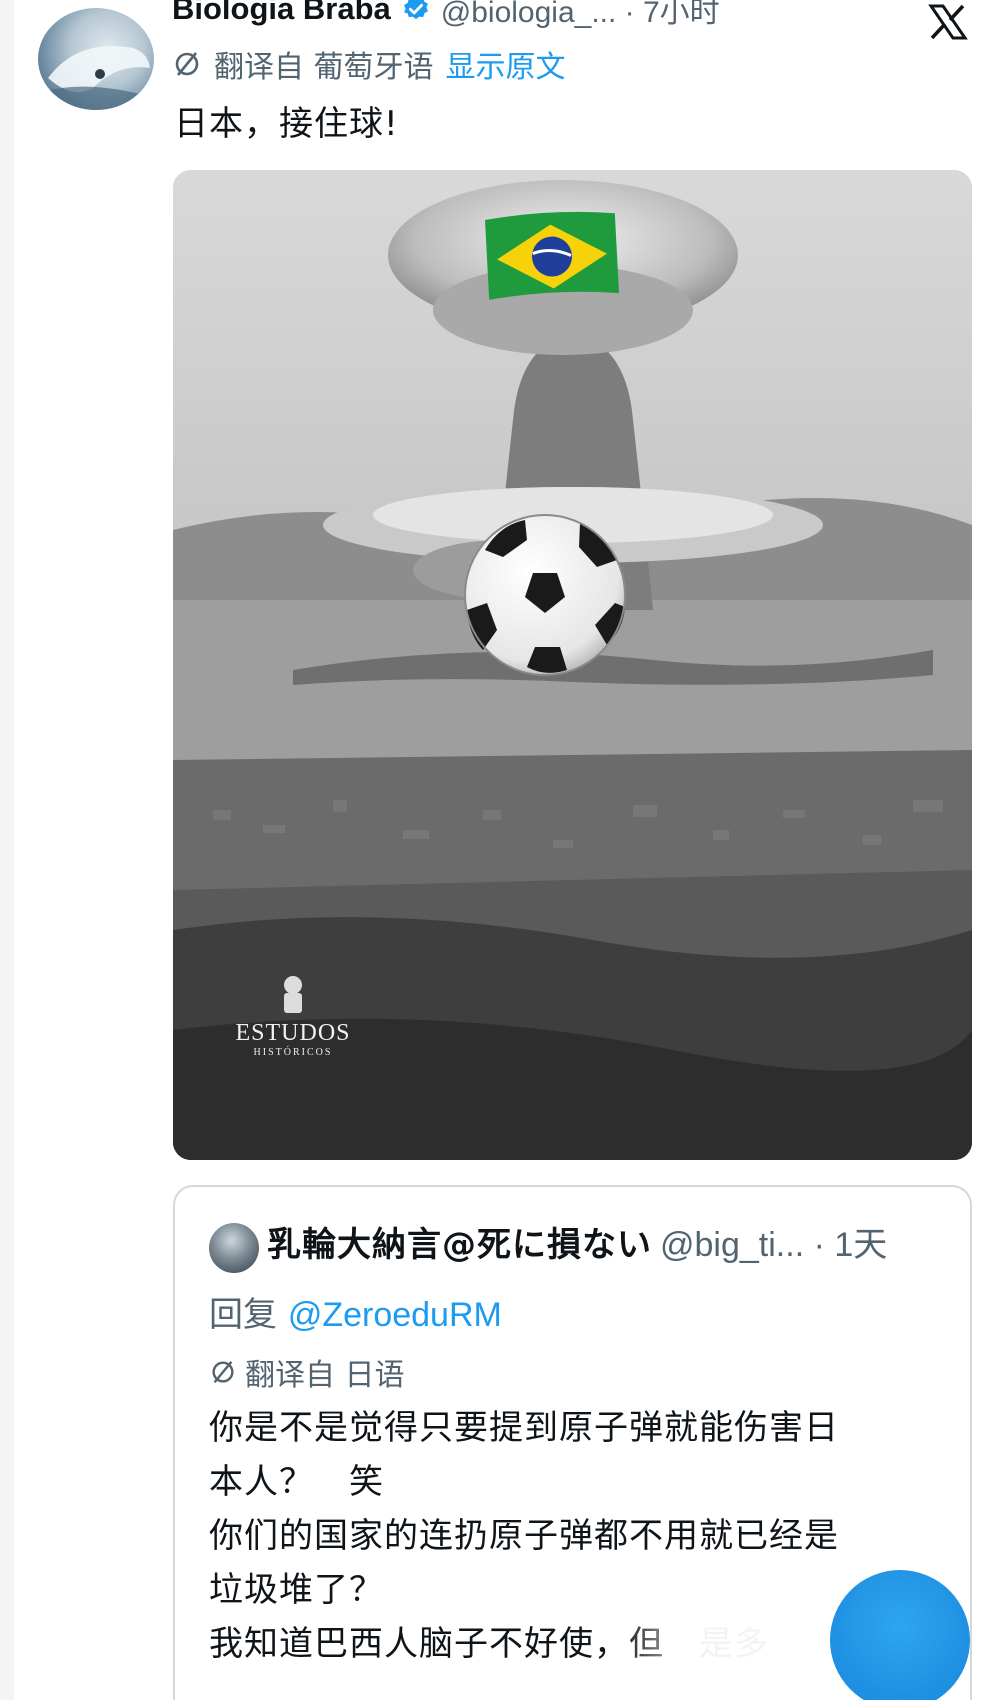 The width and height of the screenshot is (982, 1700). I want to click on quoted-translate-label: 翻译自 日语, so click(325, 1375).